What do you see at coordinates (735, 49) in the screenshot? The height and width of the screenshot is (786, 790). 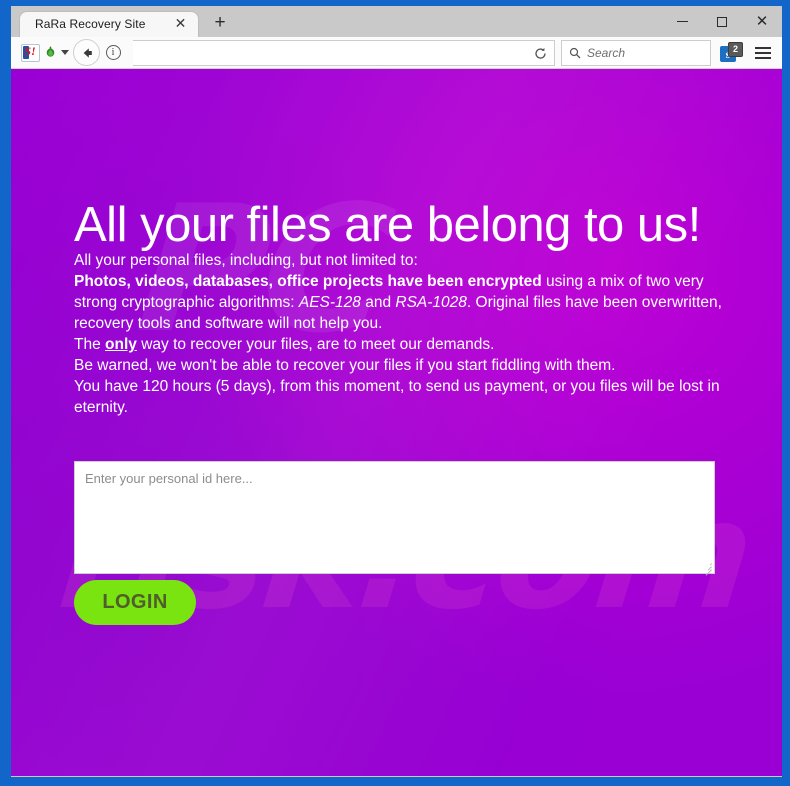 I see `skype-badge-count: 2` at bounding box center [735, 49].